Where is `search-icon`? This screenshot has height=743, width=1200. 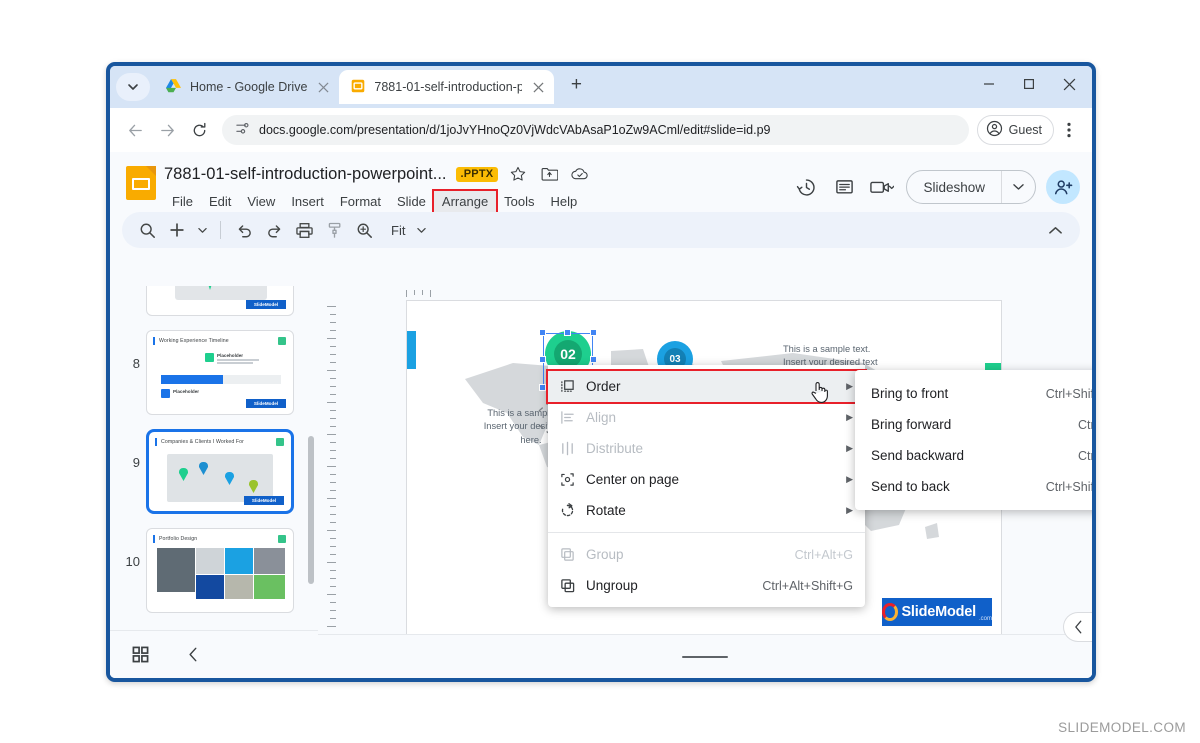 search-icon is located at coordinates (147, 230).